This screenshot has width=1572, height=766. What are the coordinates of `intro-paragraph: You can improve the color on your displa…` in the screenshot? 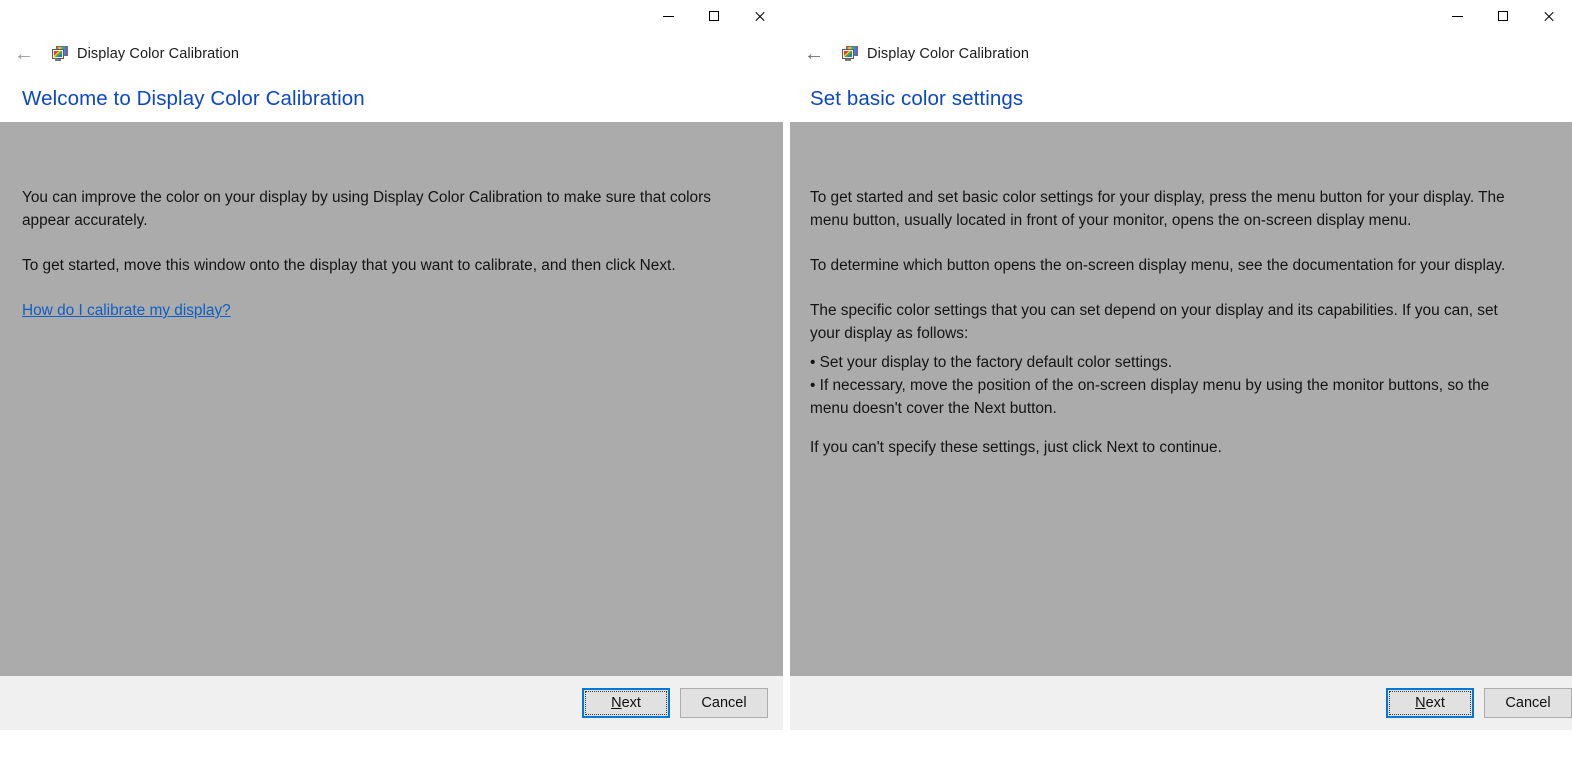 It's located at (366, 209).